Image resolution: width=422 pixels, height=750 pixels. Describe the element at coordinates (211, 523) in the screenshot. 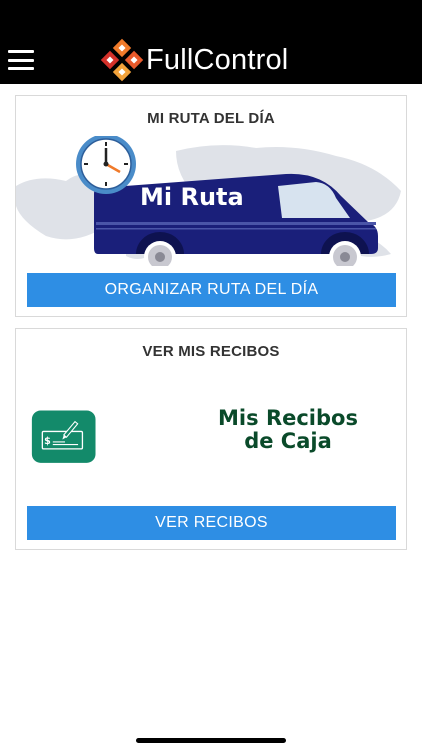

I see `view-receipts-button: VER RECIBOS` at that location.